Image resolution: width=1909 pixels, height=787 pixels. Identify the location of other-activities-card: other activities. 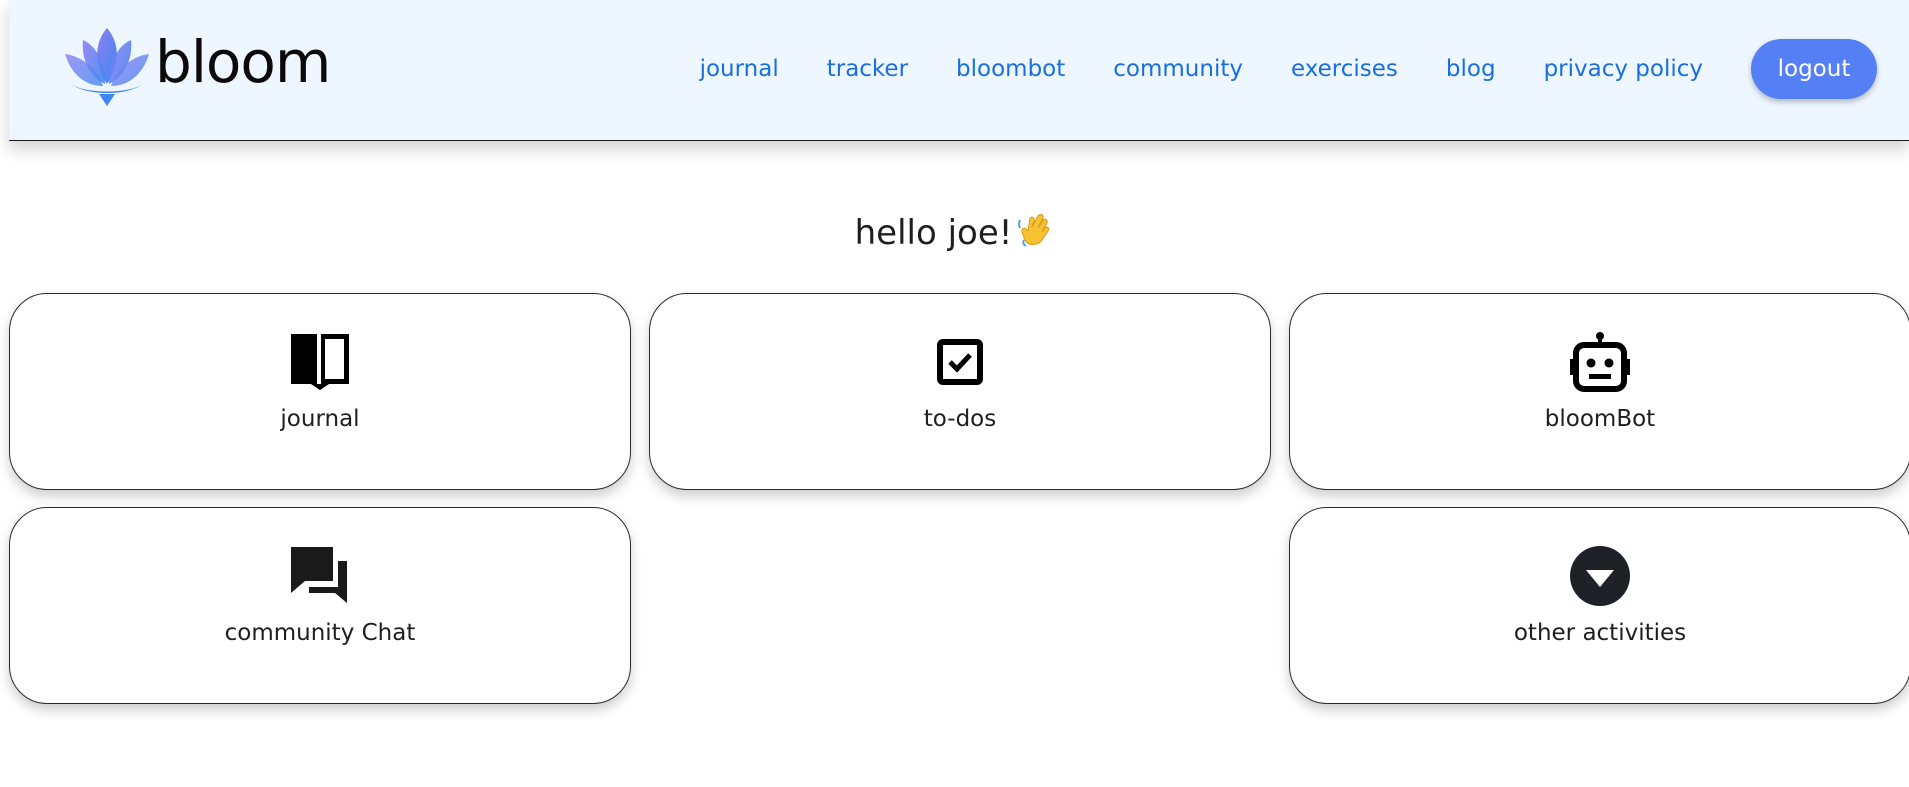
(1599, 605).